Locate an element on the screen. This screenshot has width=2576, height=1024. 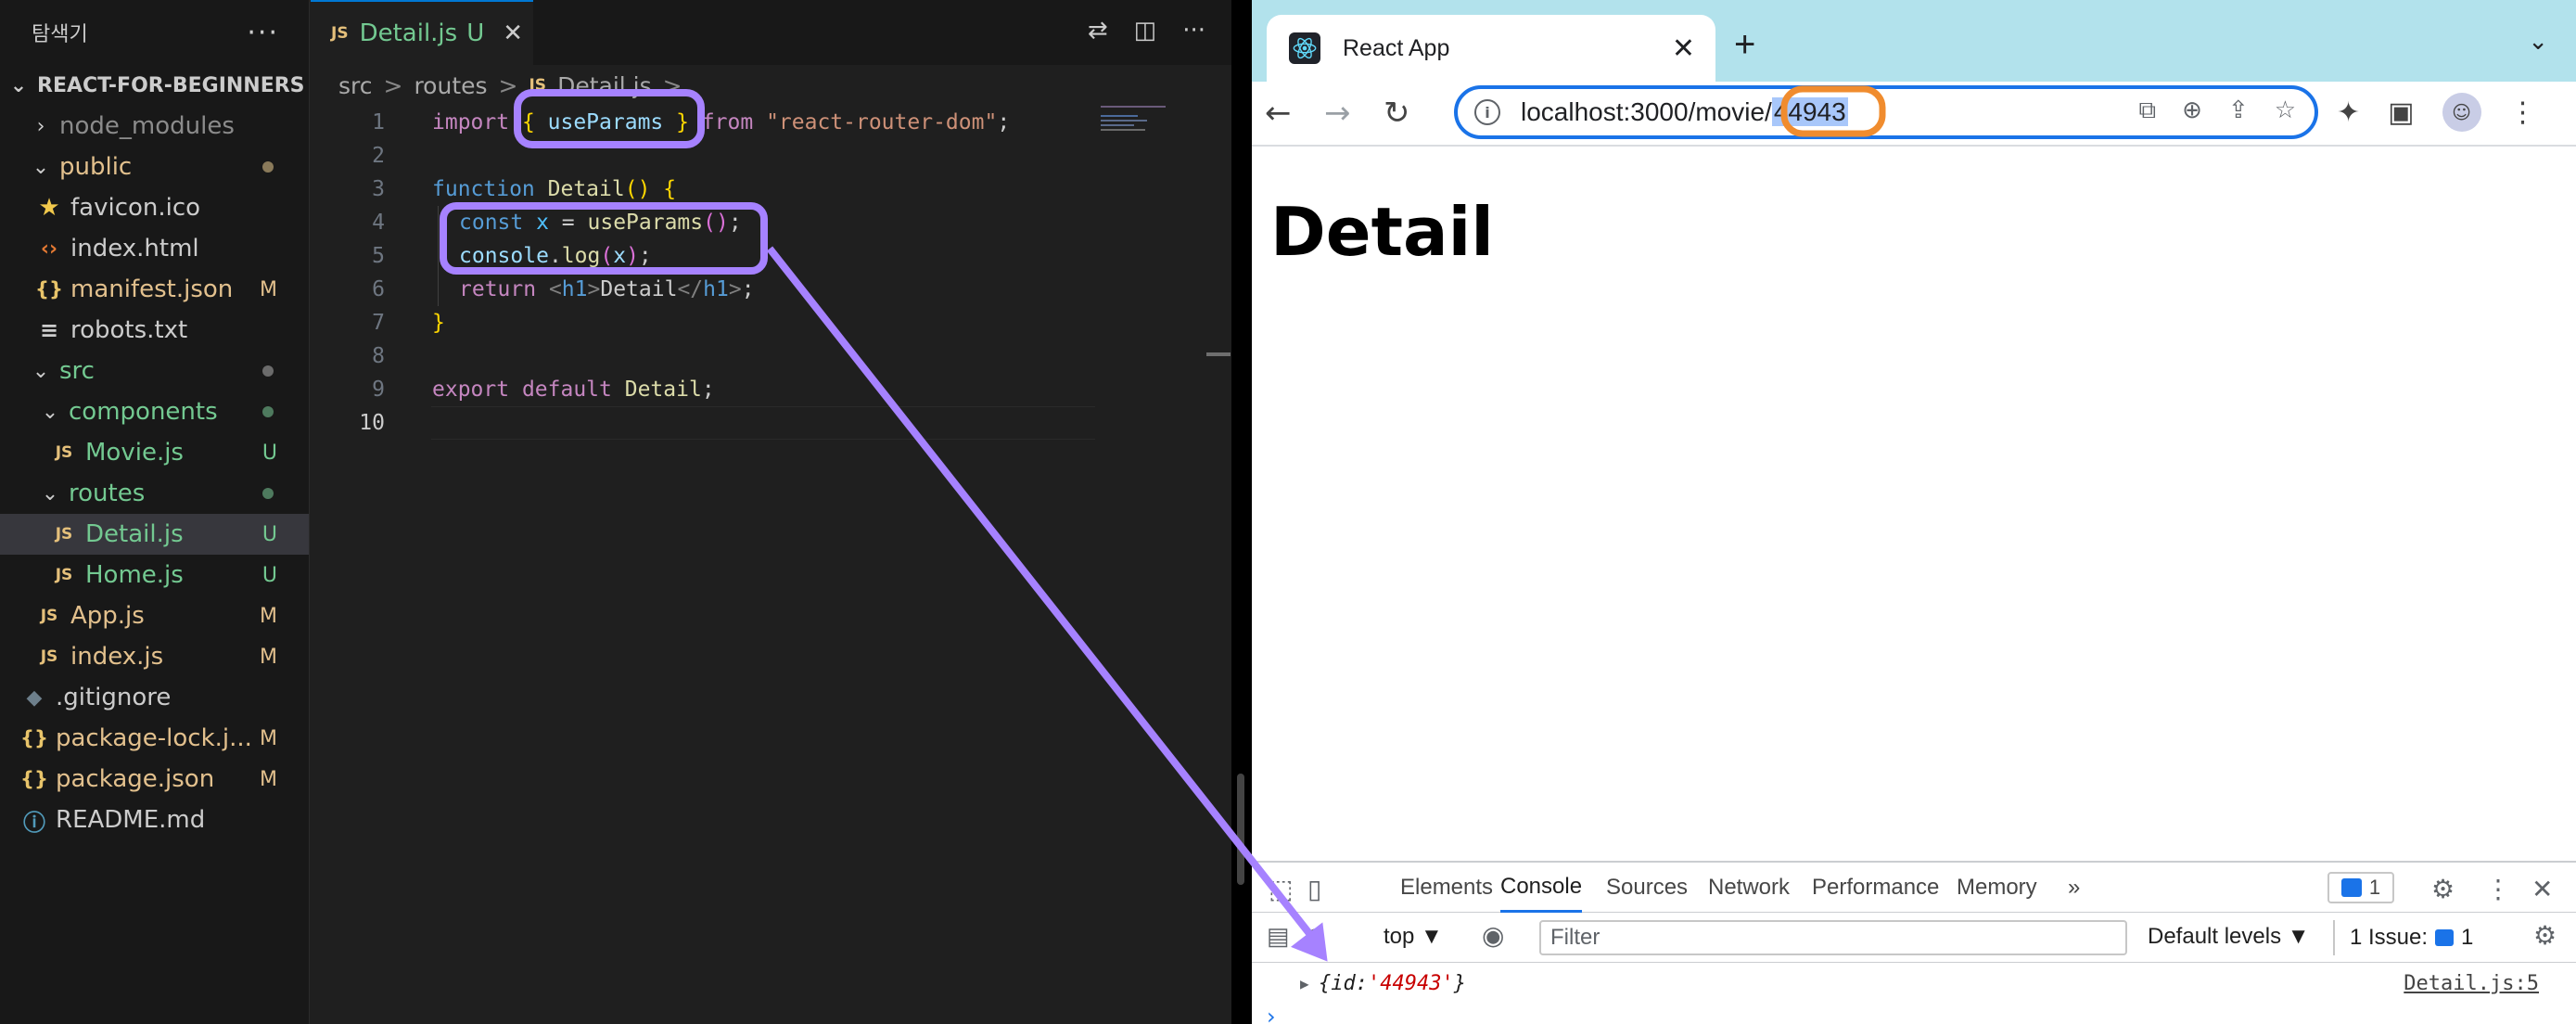
avatar: ☺ is located at coordinates (2461, 112).